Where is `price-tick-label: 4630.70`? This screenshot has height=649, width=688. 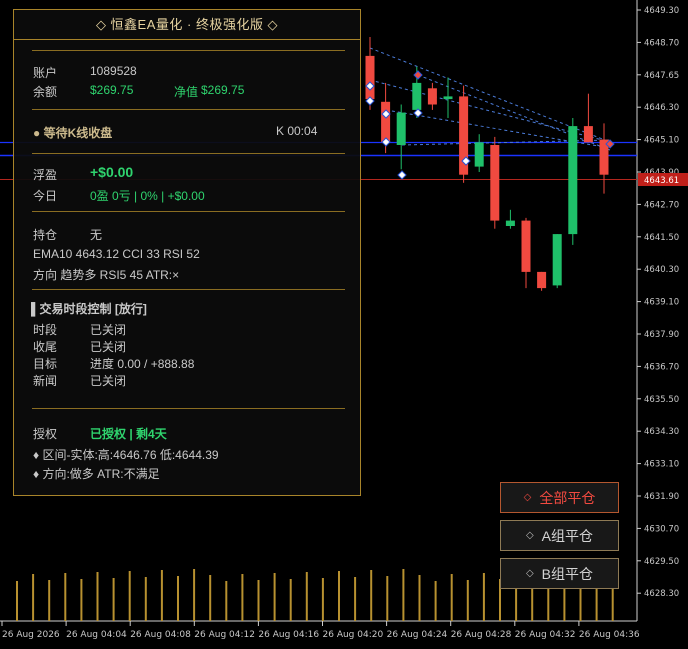 price-tick-label: 4630.70 is located at coordinates (661, 529).